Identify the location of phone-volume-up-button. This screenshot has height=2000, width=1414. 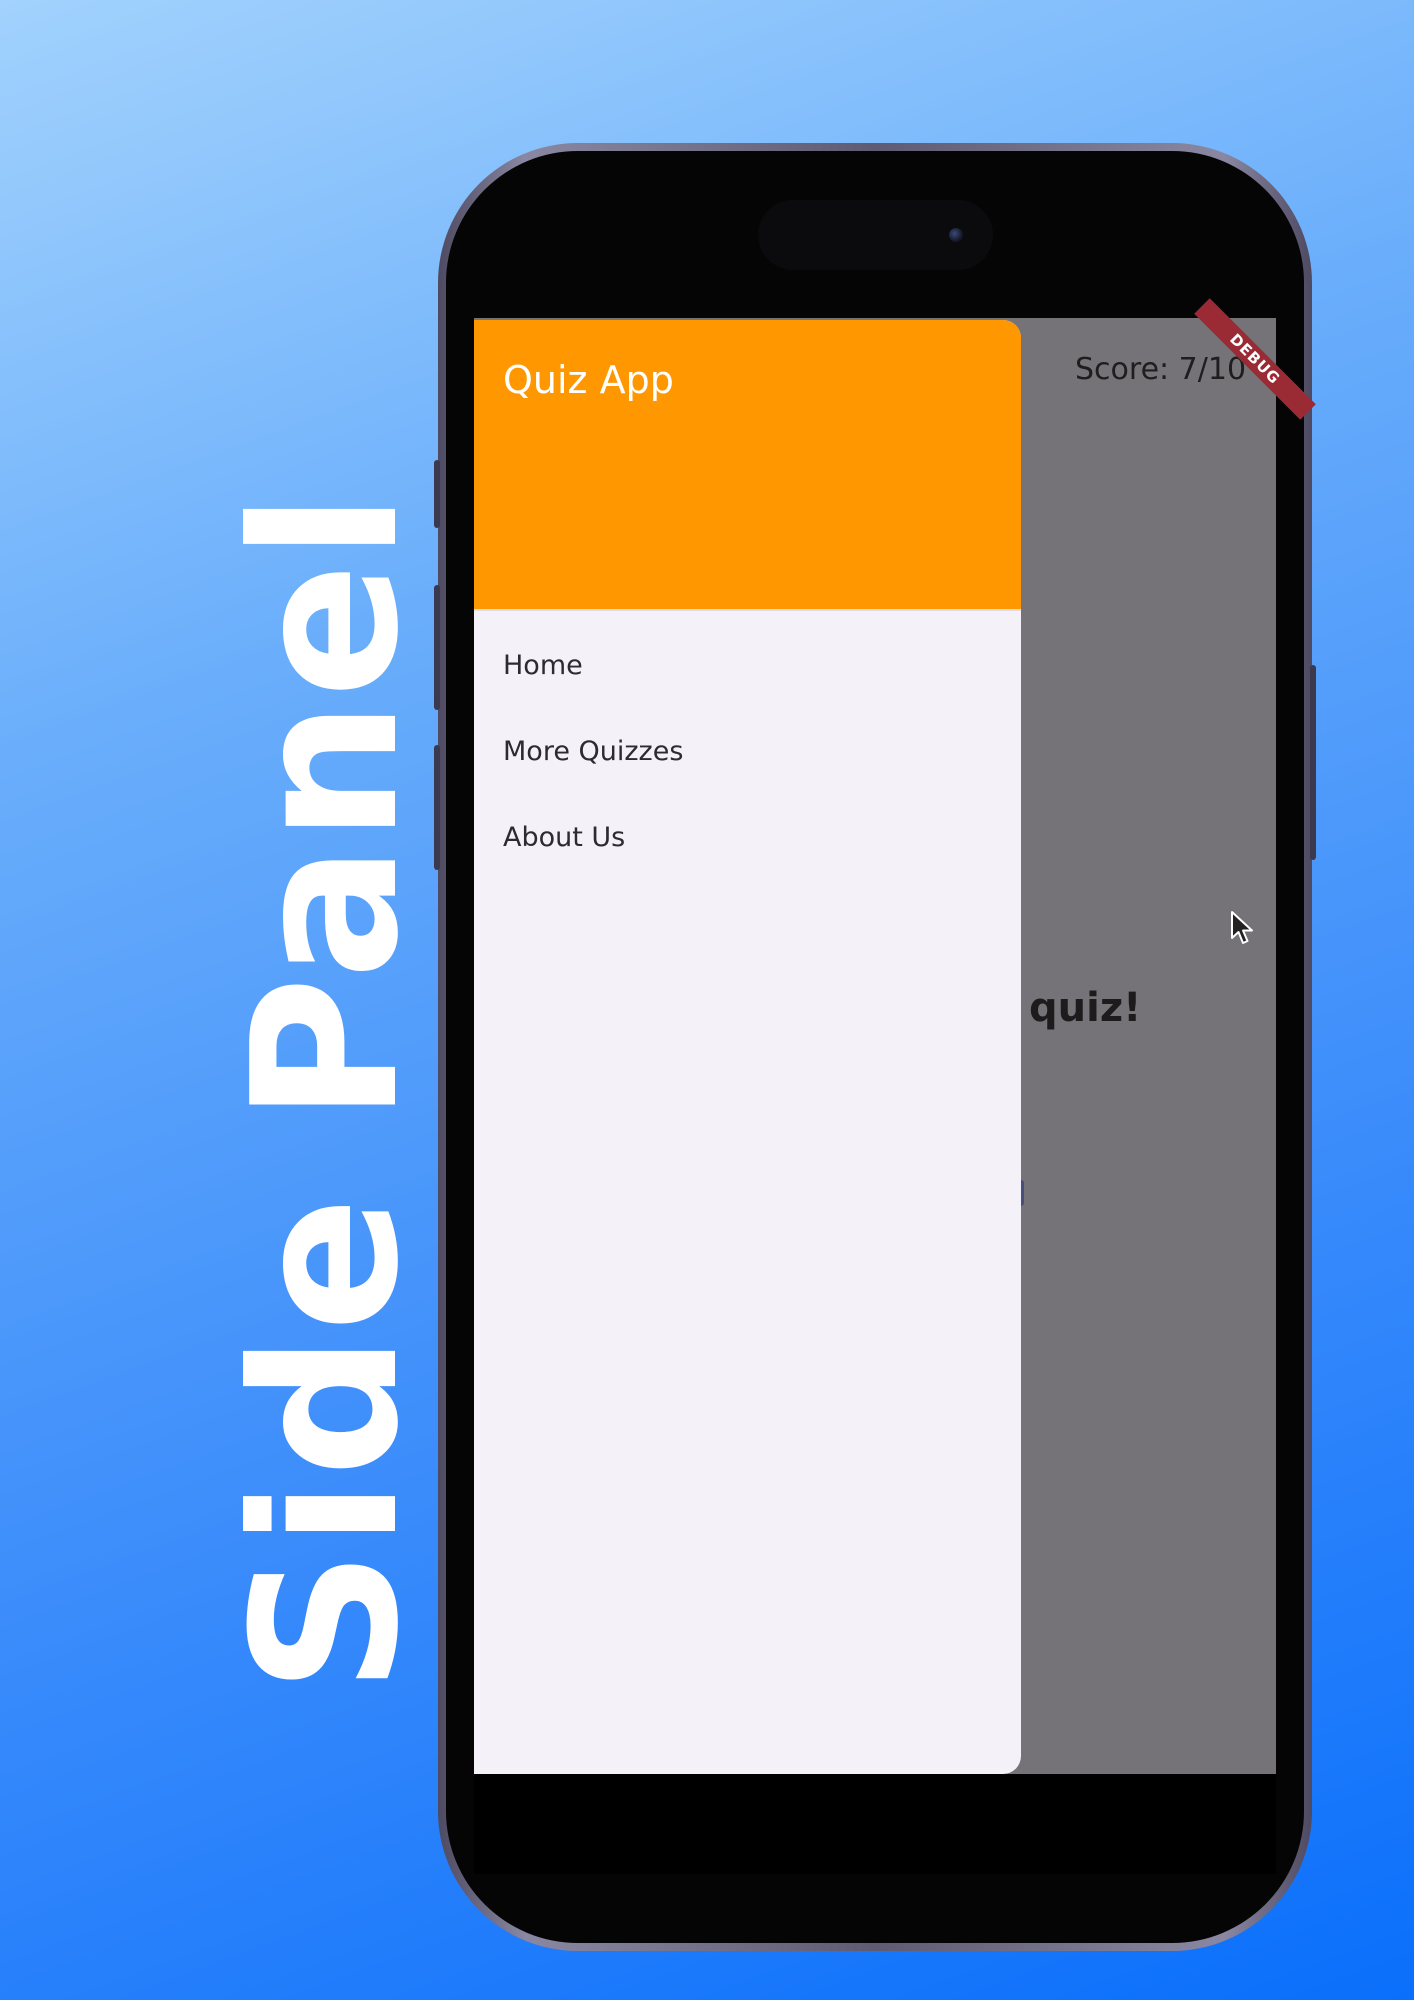
(437, 647).